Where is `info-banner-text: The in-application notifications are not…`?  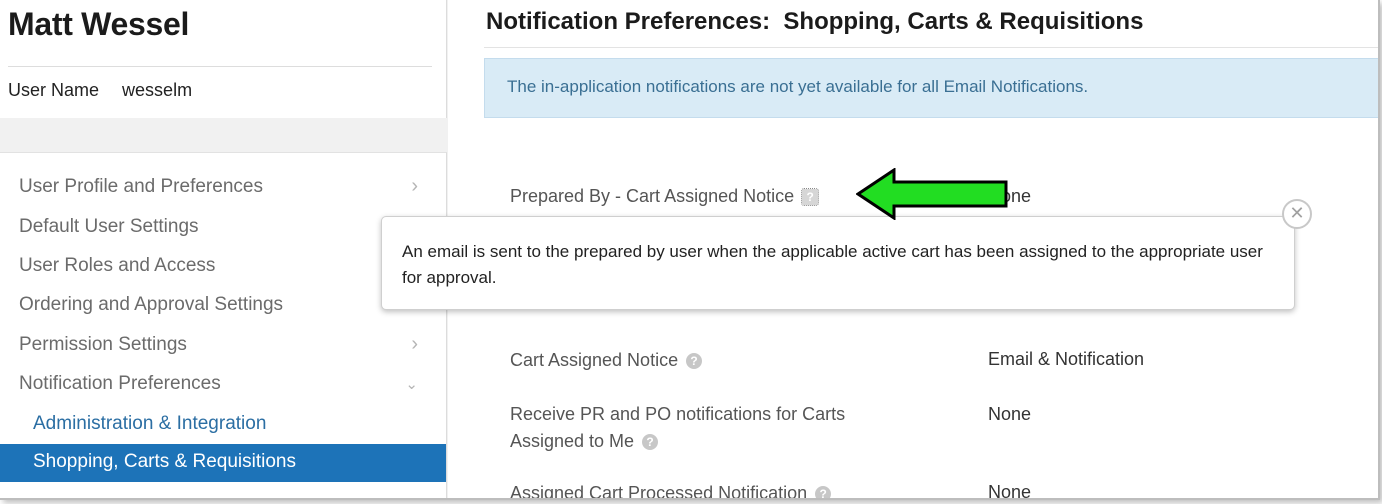 info-banner-text: The in-application notifications are not… is located at coordinates (798, 86).